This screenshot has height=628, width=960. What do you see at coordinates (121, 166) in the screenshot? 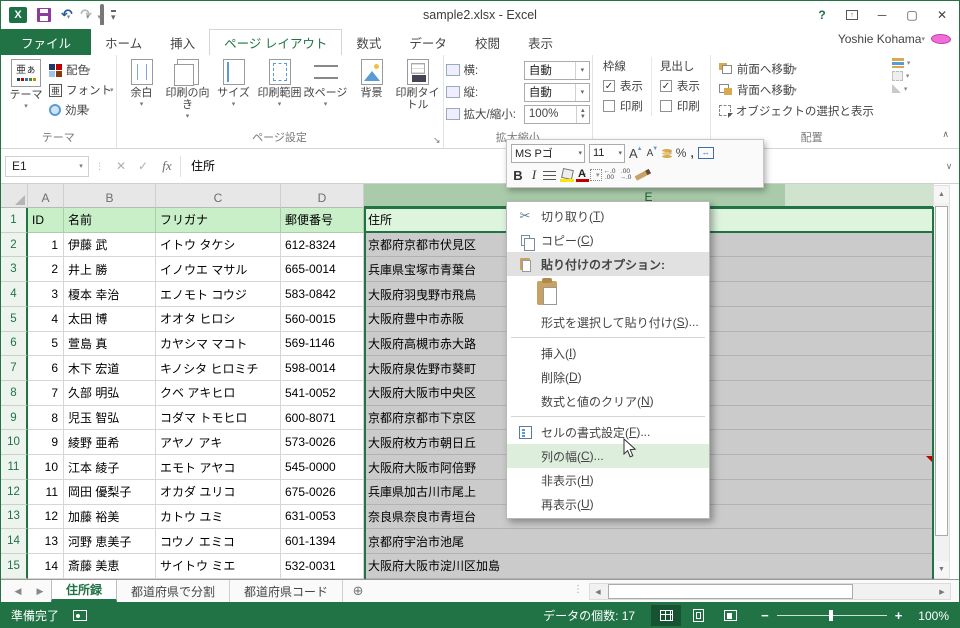
I see `cancel-icon: ✕` at bounding box center [121, 166].